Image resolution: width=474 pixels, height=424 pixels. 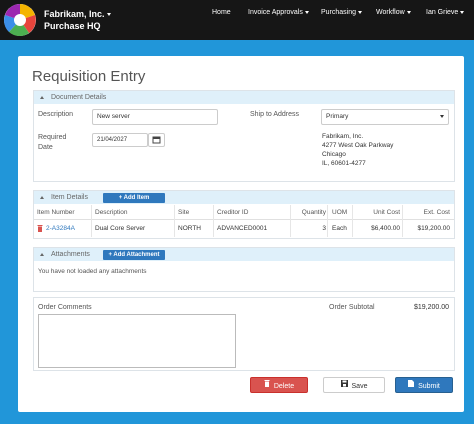 I want to click on submit-button: Submit, so click(x=424, y=385).